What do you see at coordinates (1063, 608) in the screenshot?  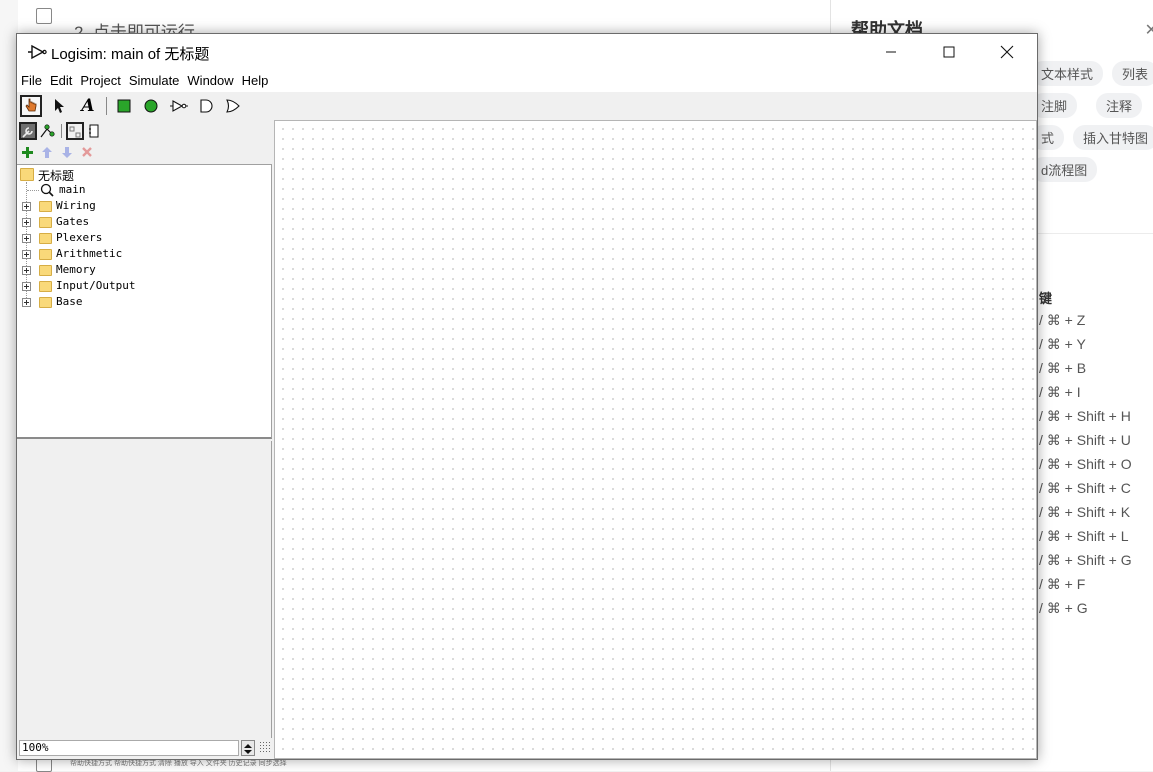 I see `shortcut-item: / ⌘ + G` at bounding box center [1063, 608].